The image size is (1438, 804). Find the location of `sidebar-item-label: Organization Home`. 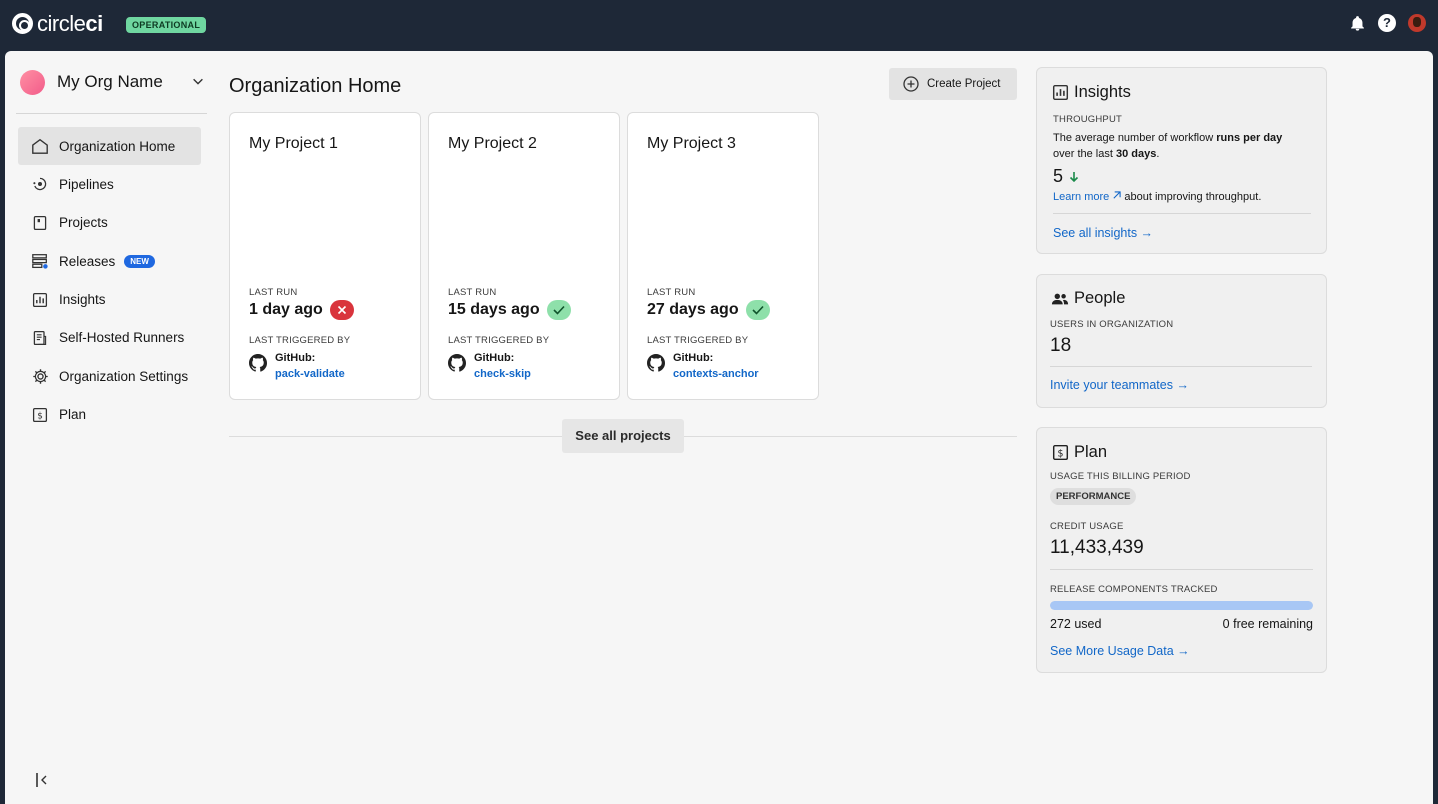

sidebar-item-label: Organization Home is located at coordinates (117, 146).